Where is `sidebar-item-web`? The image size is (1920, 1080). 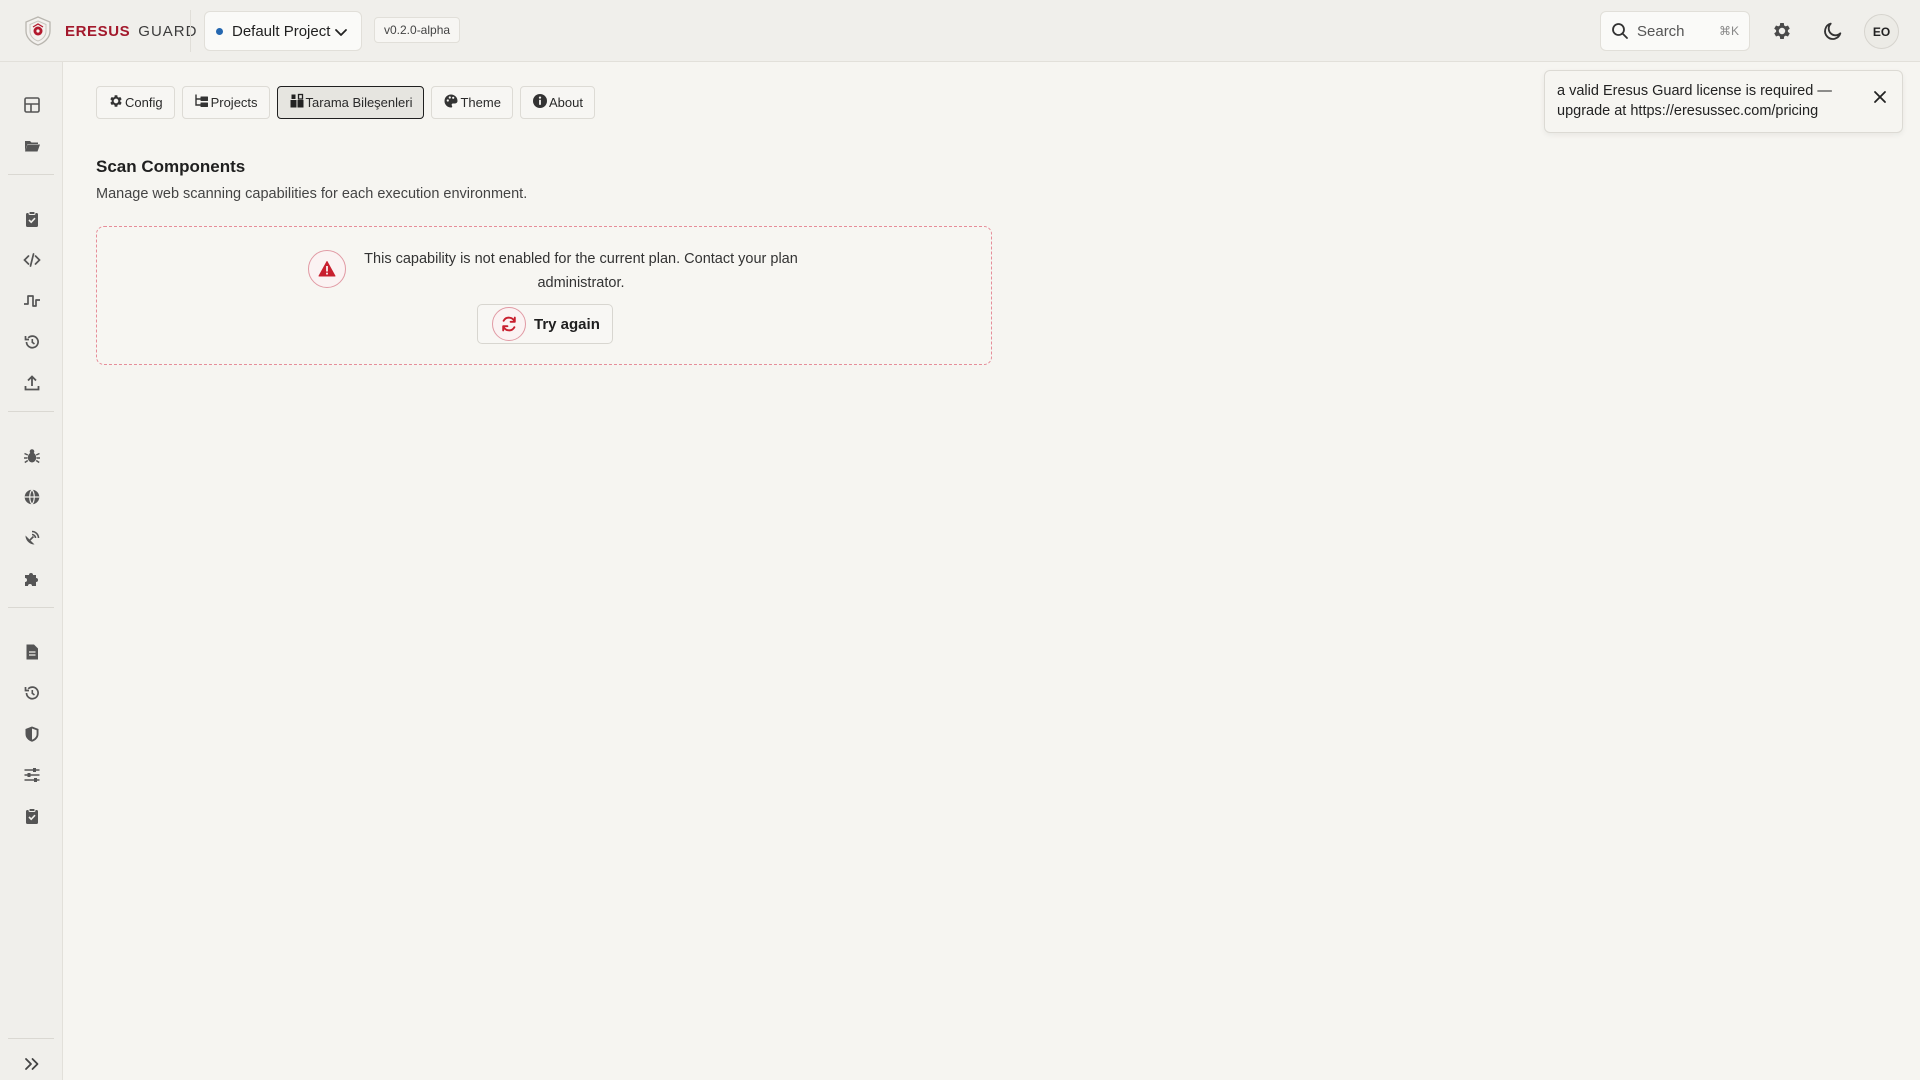 sidebar-item-web is located at coordinates (32, 497).